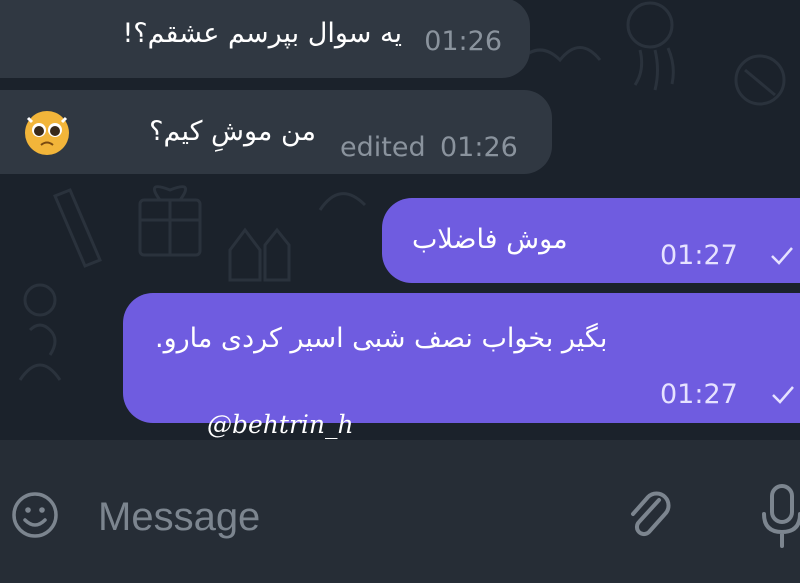 This screenshot has height=583, width=800. What do you see at coordinates (383, 147) in the screenshot?
I see `edited-label: edited` at bounding box center [383, 147].